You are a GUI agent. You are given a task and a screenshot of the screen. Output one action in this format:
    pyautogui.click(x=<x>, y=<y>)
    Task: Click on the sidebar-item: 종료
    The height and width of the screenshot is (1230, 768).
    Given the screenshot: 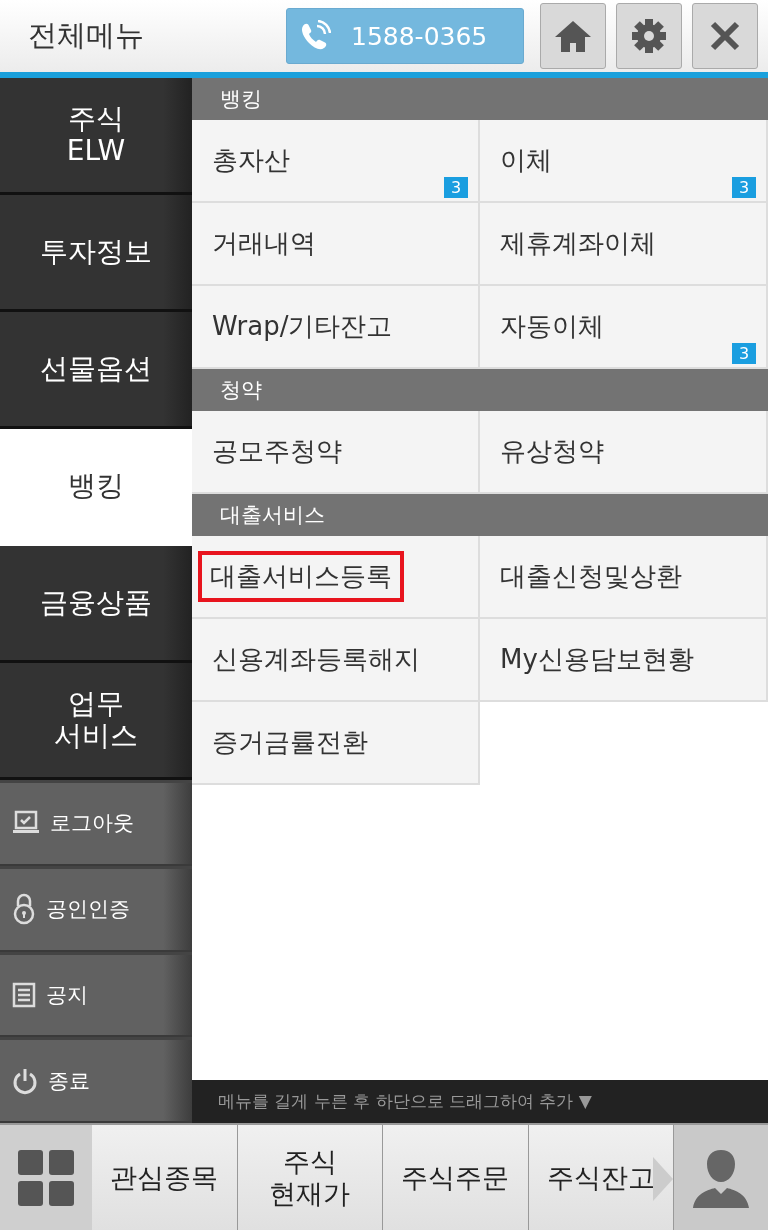 What is the action you would take?
    pyautogui.click(x=96, y=1080)
    